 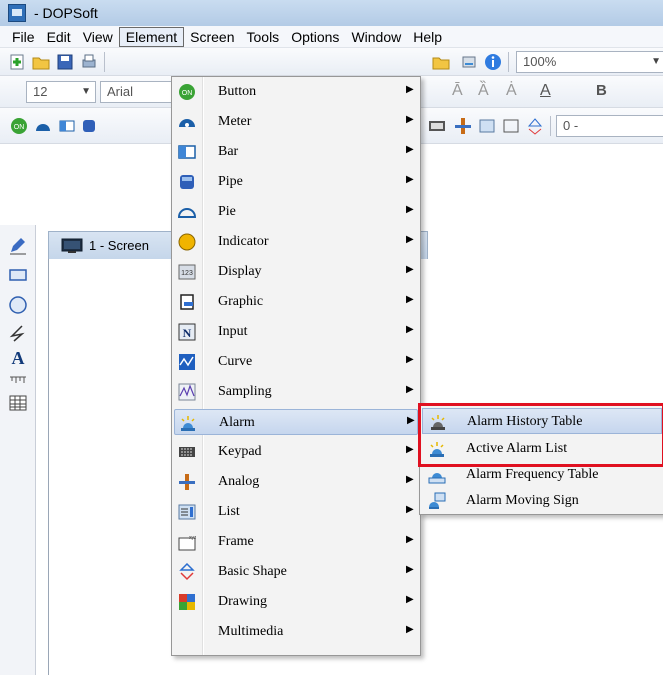 What do you see at coordinates (187, 123) in the screenshot?
I see `meter-icon` at bounding box center [187, 123].